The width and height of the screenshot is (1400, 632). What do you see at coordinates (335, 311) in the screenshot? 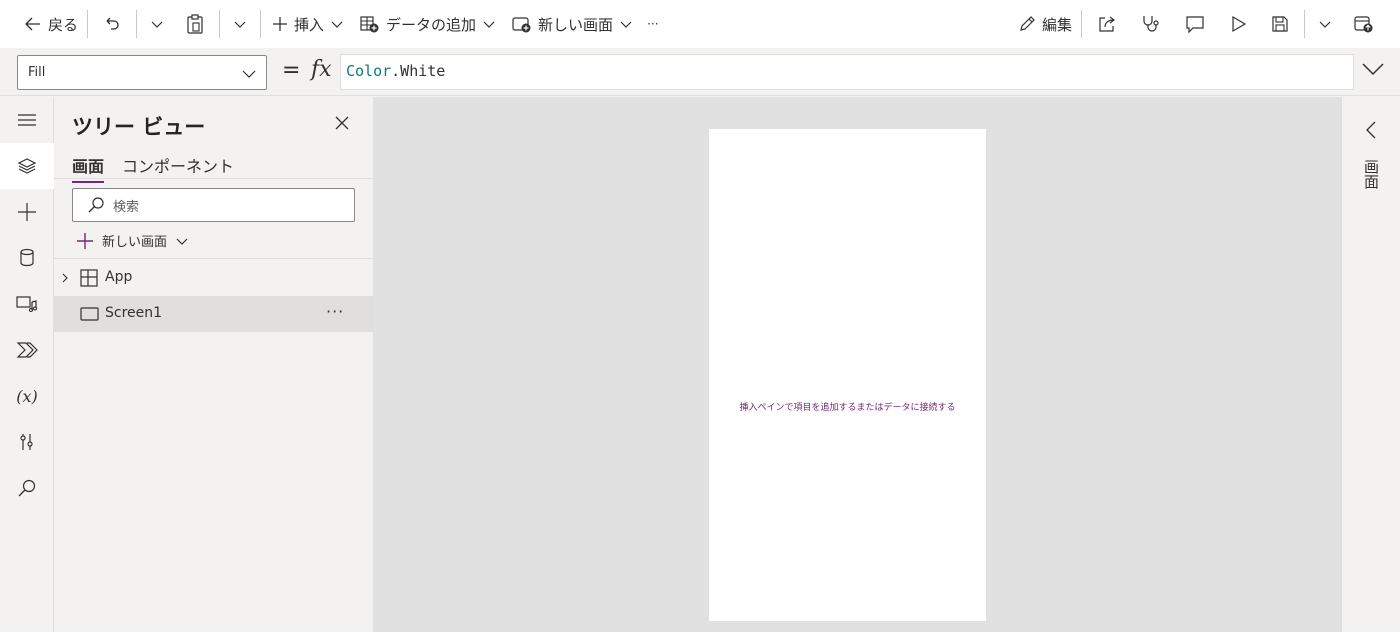
I see `more-options-button: ···` at bounding box center [335, 311].